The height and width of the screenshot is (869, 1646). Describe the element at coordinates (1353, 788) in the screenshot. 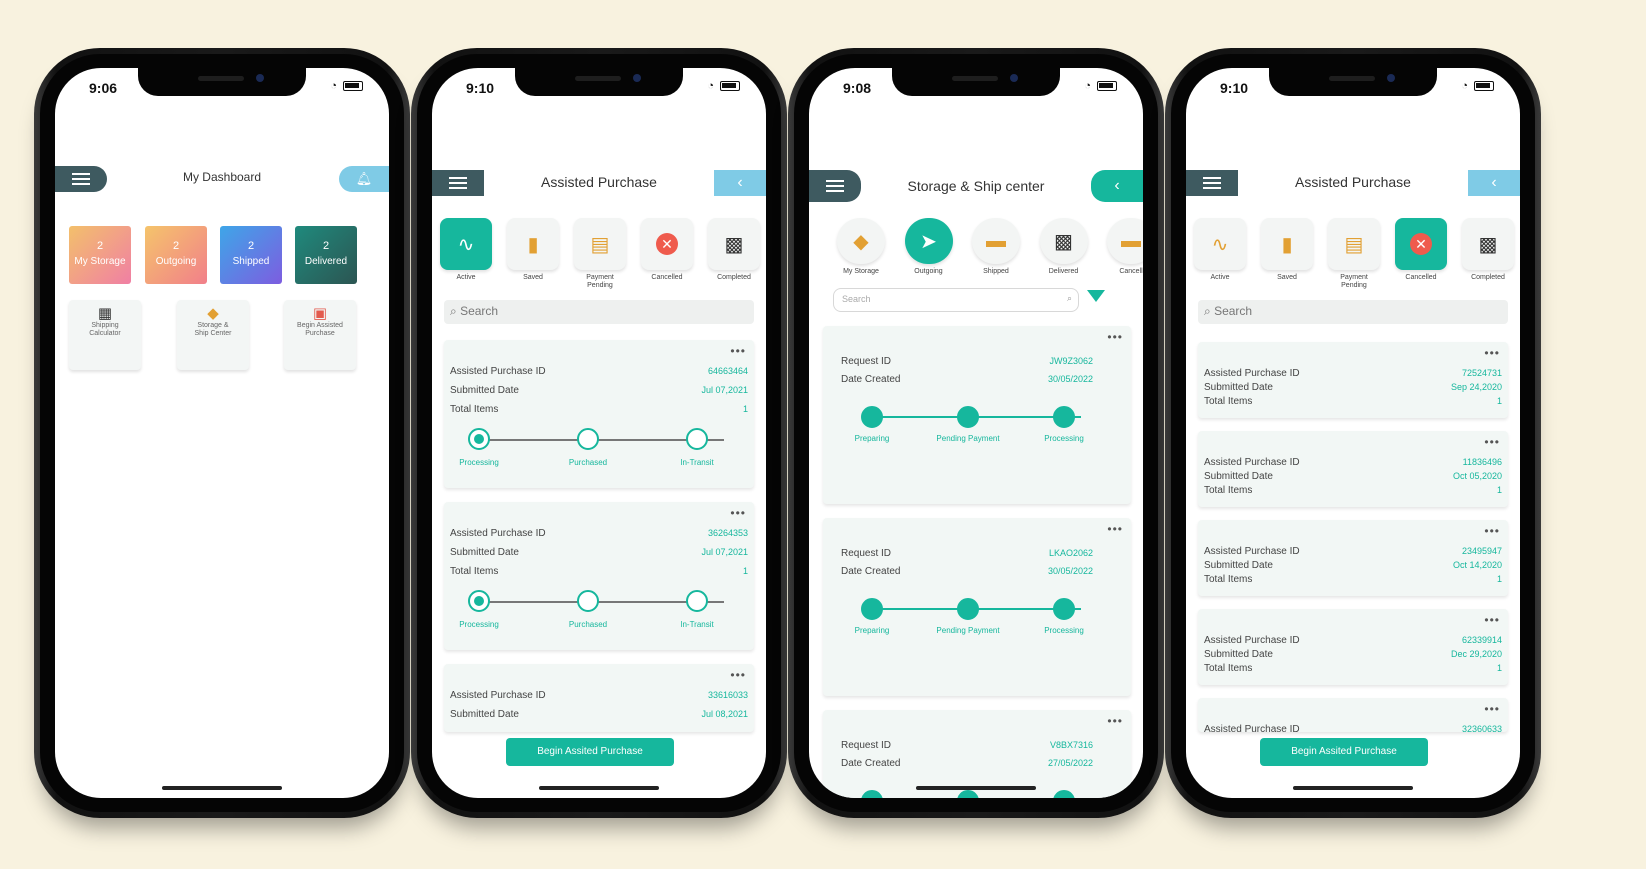

I see `home-indicator` at that location.